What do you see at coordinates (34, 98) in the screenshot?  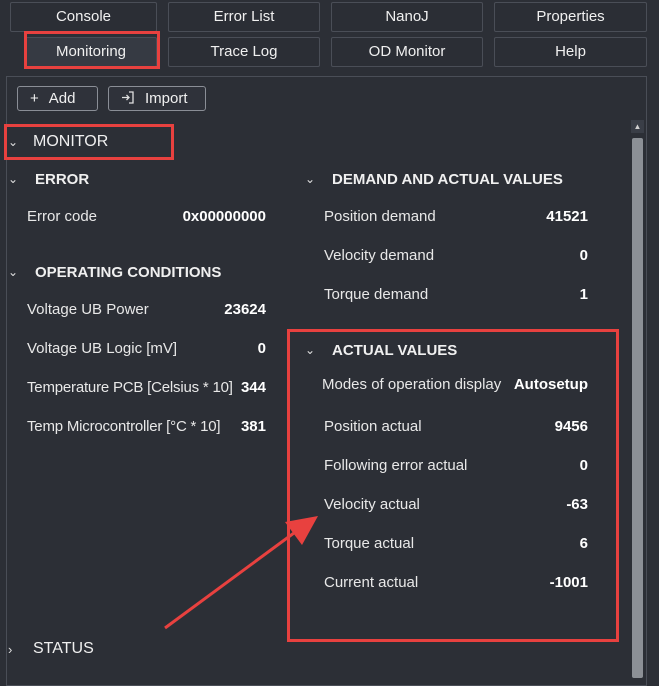 I see `plus-icon: +` at bounding box center [34, 98].